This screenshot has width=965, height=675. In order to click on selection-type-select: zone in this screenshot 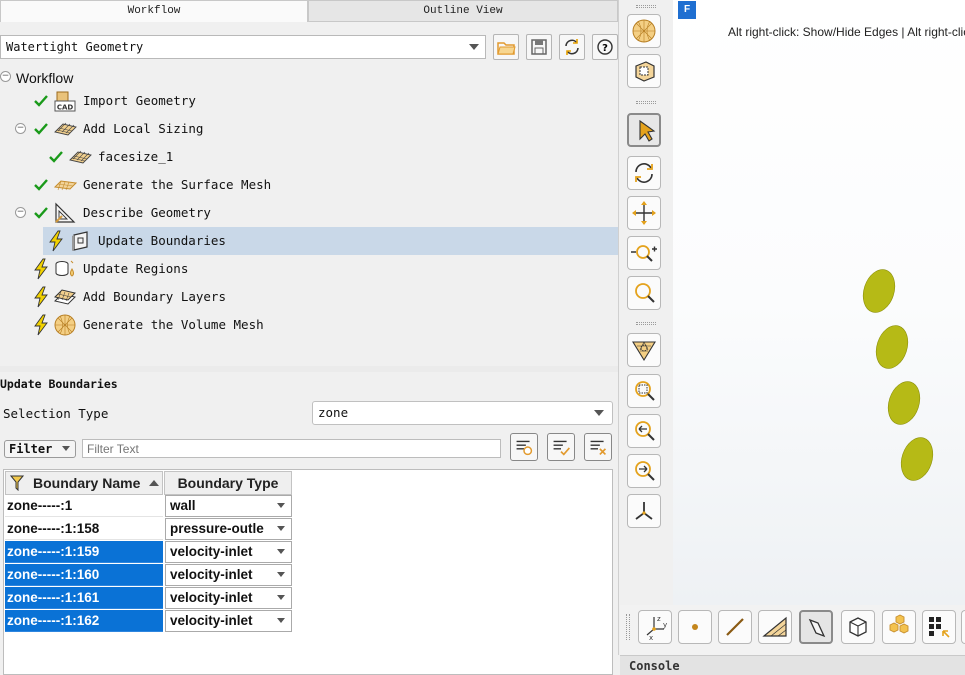, I will do `click(462, 413)`.